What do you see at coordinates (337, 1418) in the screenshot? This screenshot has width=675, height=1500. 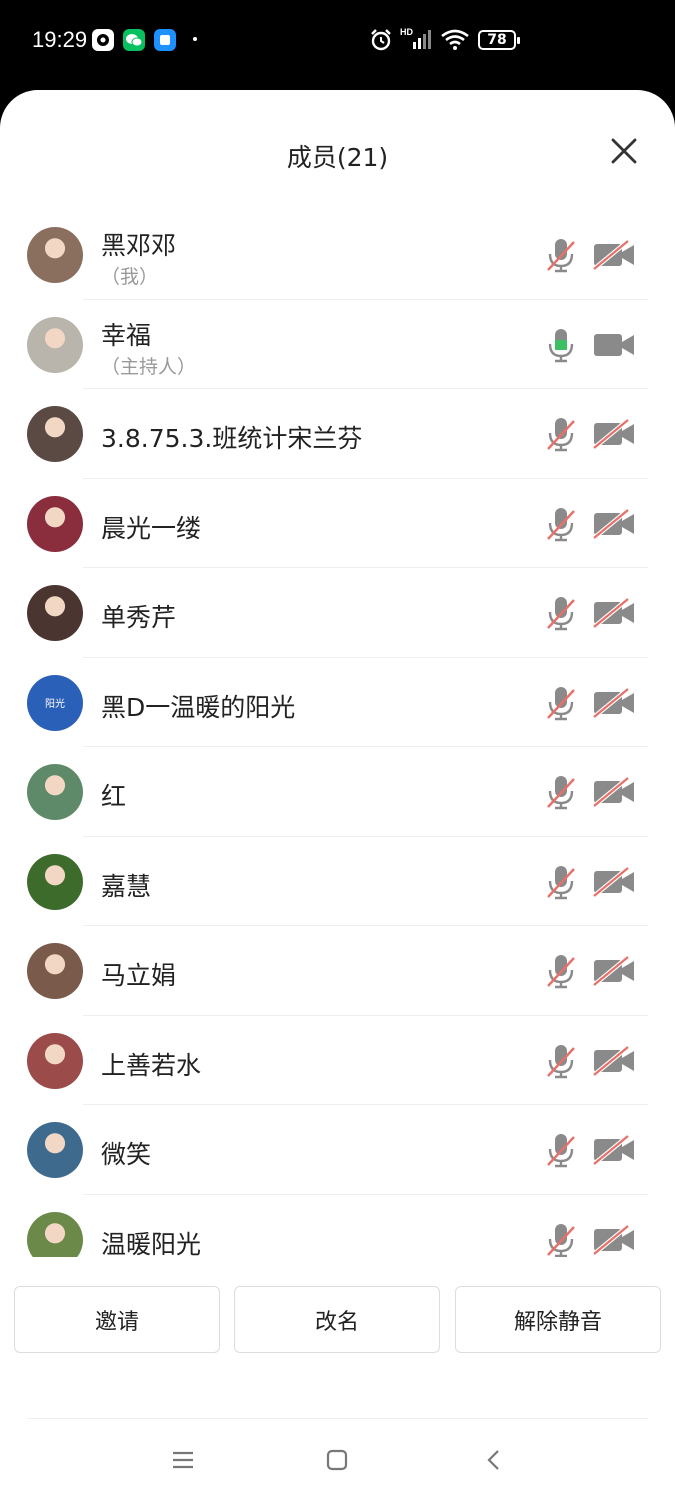 I see `divider` at bounding box center [337, 1418].